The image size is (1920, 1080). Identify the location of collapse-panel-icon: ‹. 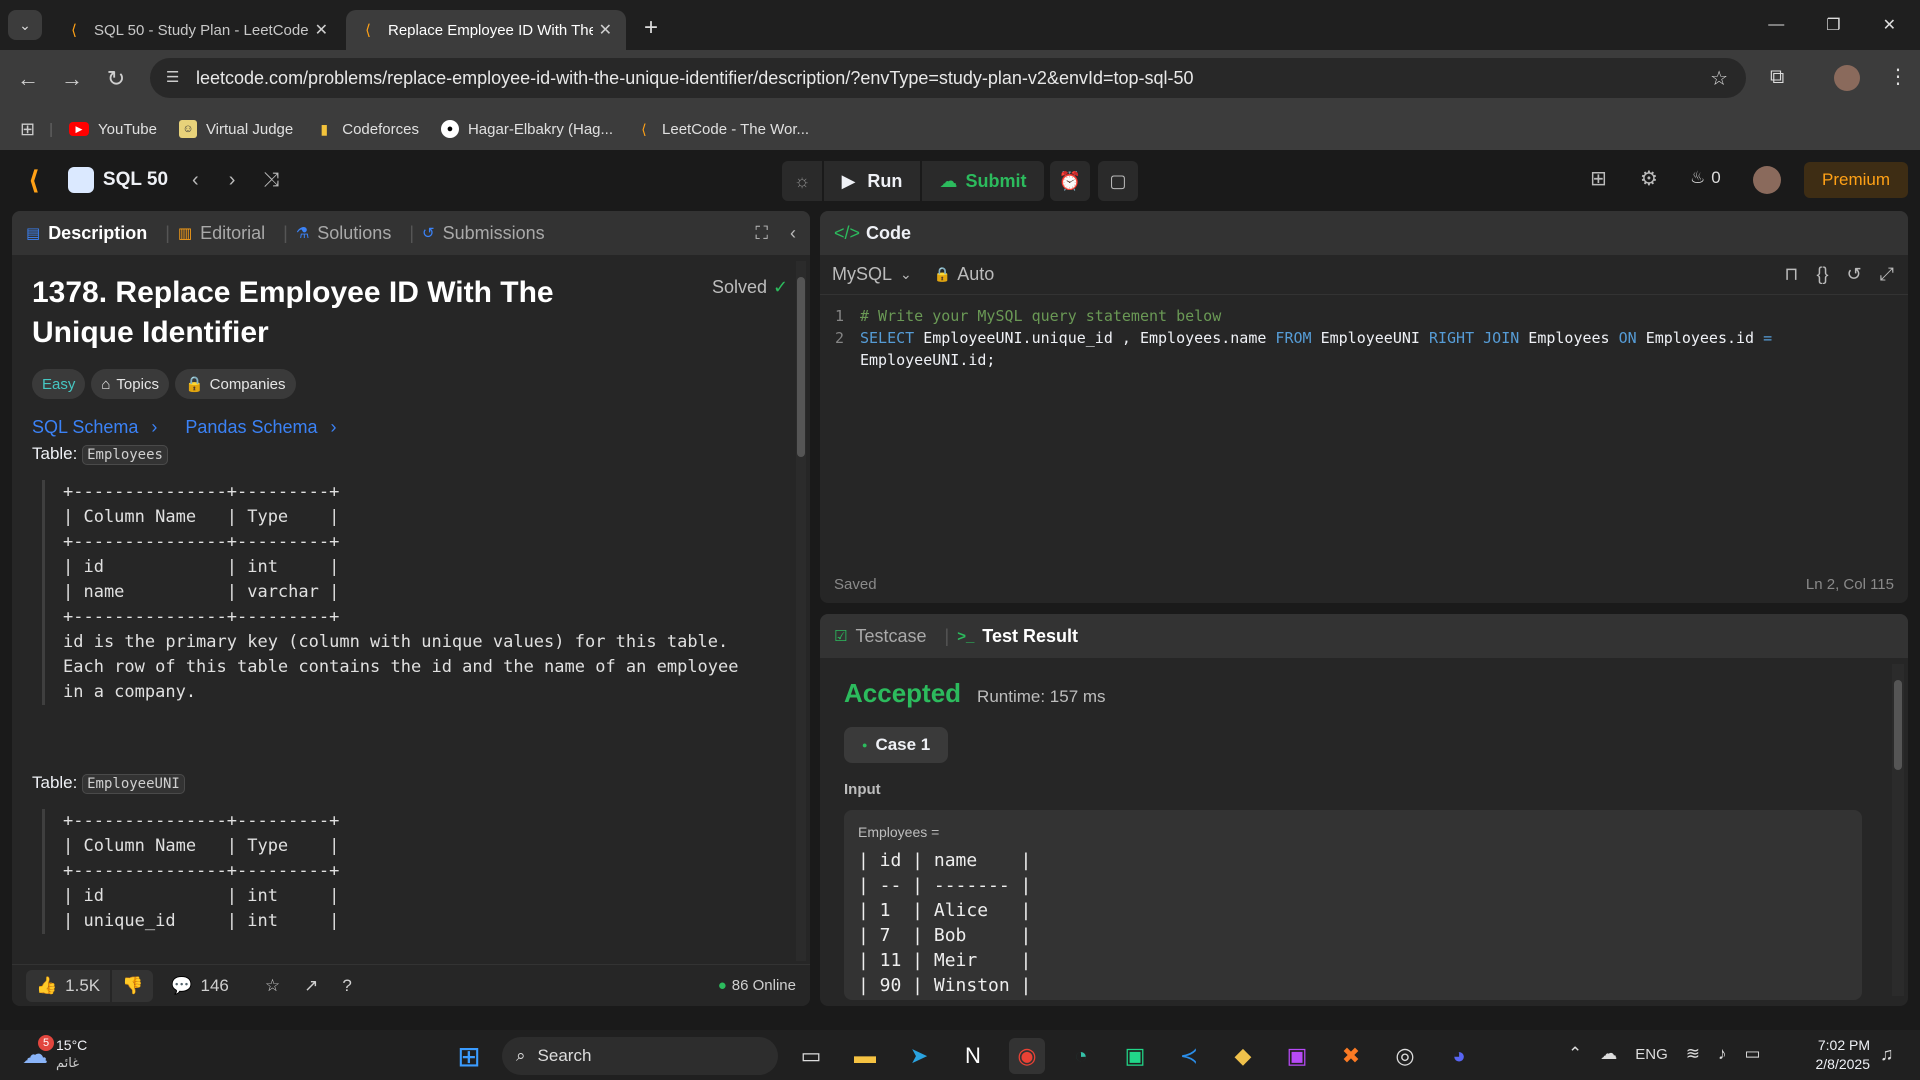
(793, 233).